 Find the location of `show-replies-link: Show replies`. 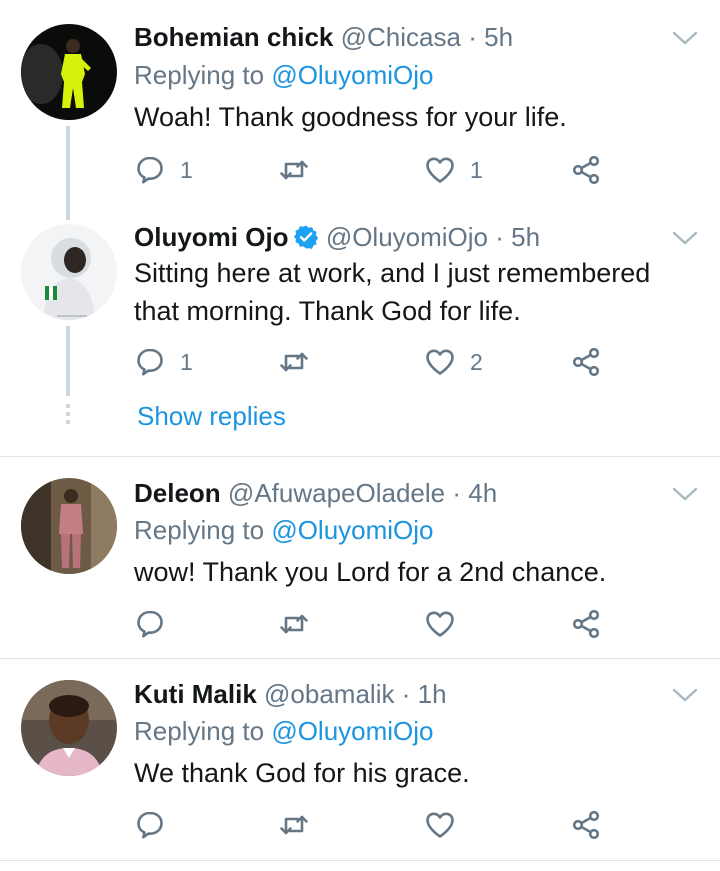

show-replies-link: Show replies is located at coordinates (211, 416).